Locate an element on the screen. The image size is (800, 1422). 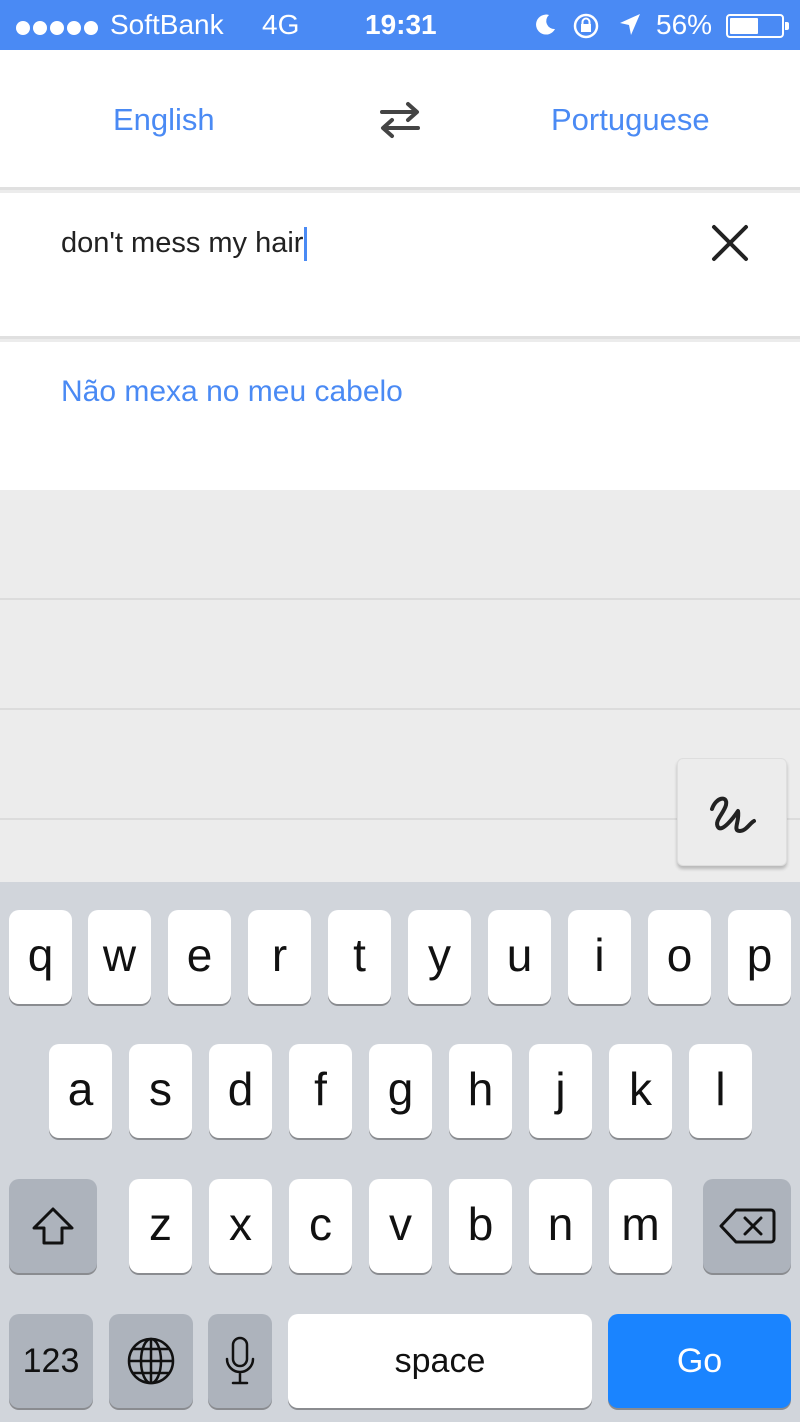
key-e: e is located at coordinates (199, 957).